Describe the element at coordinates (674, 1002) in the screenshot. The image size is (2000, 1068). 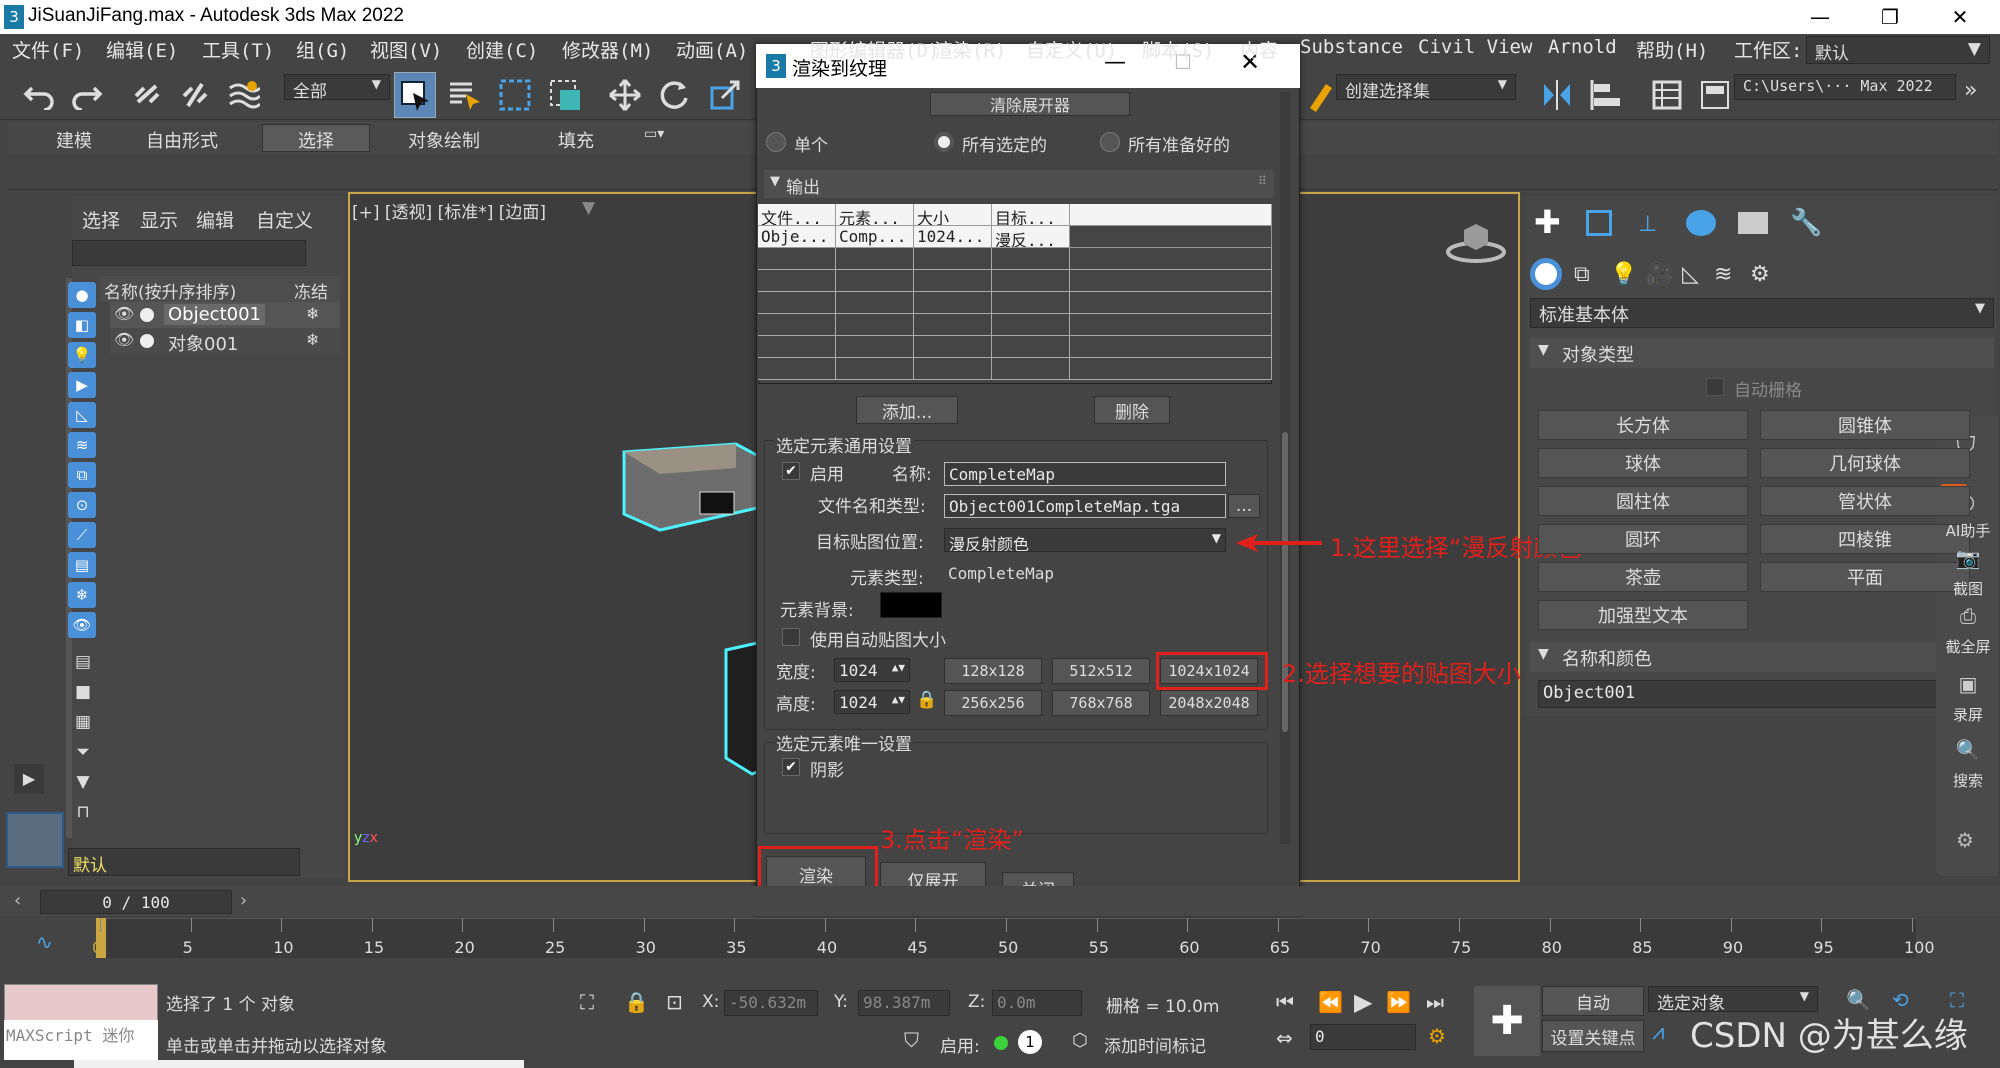
I see `absolute-mode-icon: ⊡` at that location.